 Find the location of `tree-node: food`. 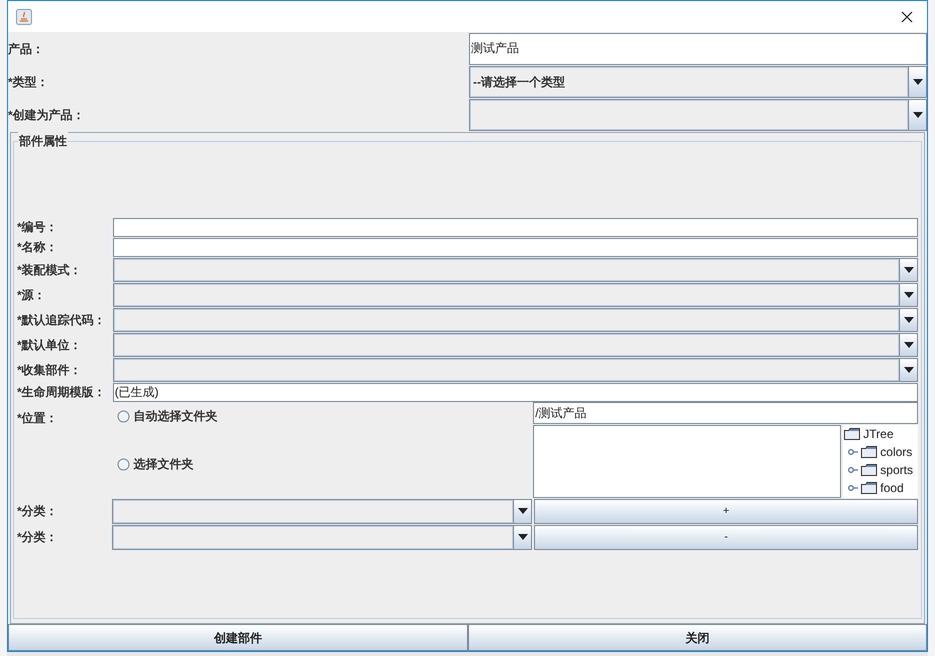

tree-node: food is located at coordinates (882, 488).